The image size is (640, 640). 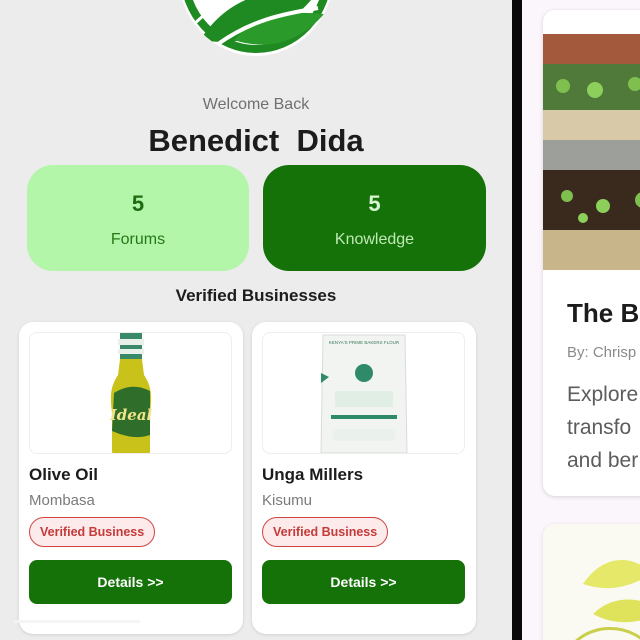 What do you see at coordinates (374, 239) in the screenshot?
I see `knowledge-label: Knowledge` at bounding box center [374, 239].